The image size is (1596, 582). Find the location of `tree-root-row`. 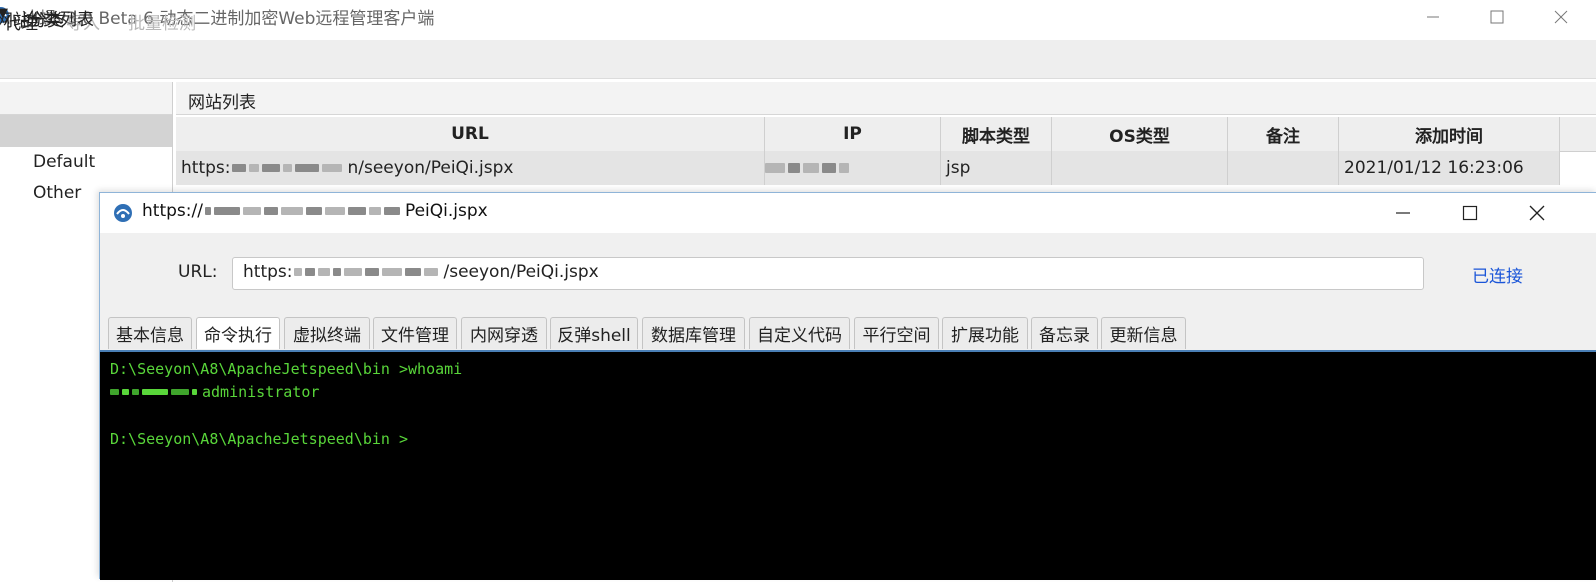

tree-root-row is located at coordinates (86, 131).